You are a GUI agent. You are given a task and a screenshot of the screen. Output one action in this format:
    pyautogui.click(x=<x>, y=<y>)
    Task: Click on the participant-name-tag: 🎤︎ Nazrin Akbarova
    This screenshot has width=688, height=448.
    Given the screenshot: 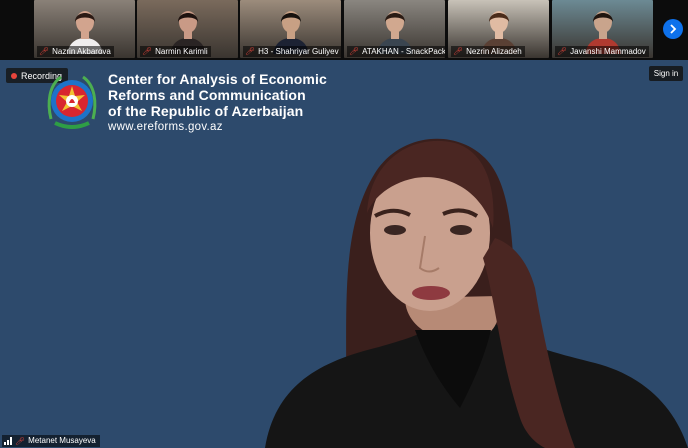 What is the action you would take?
    pyautogui.click(x=75, y=51)
    